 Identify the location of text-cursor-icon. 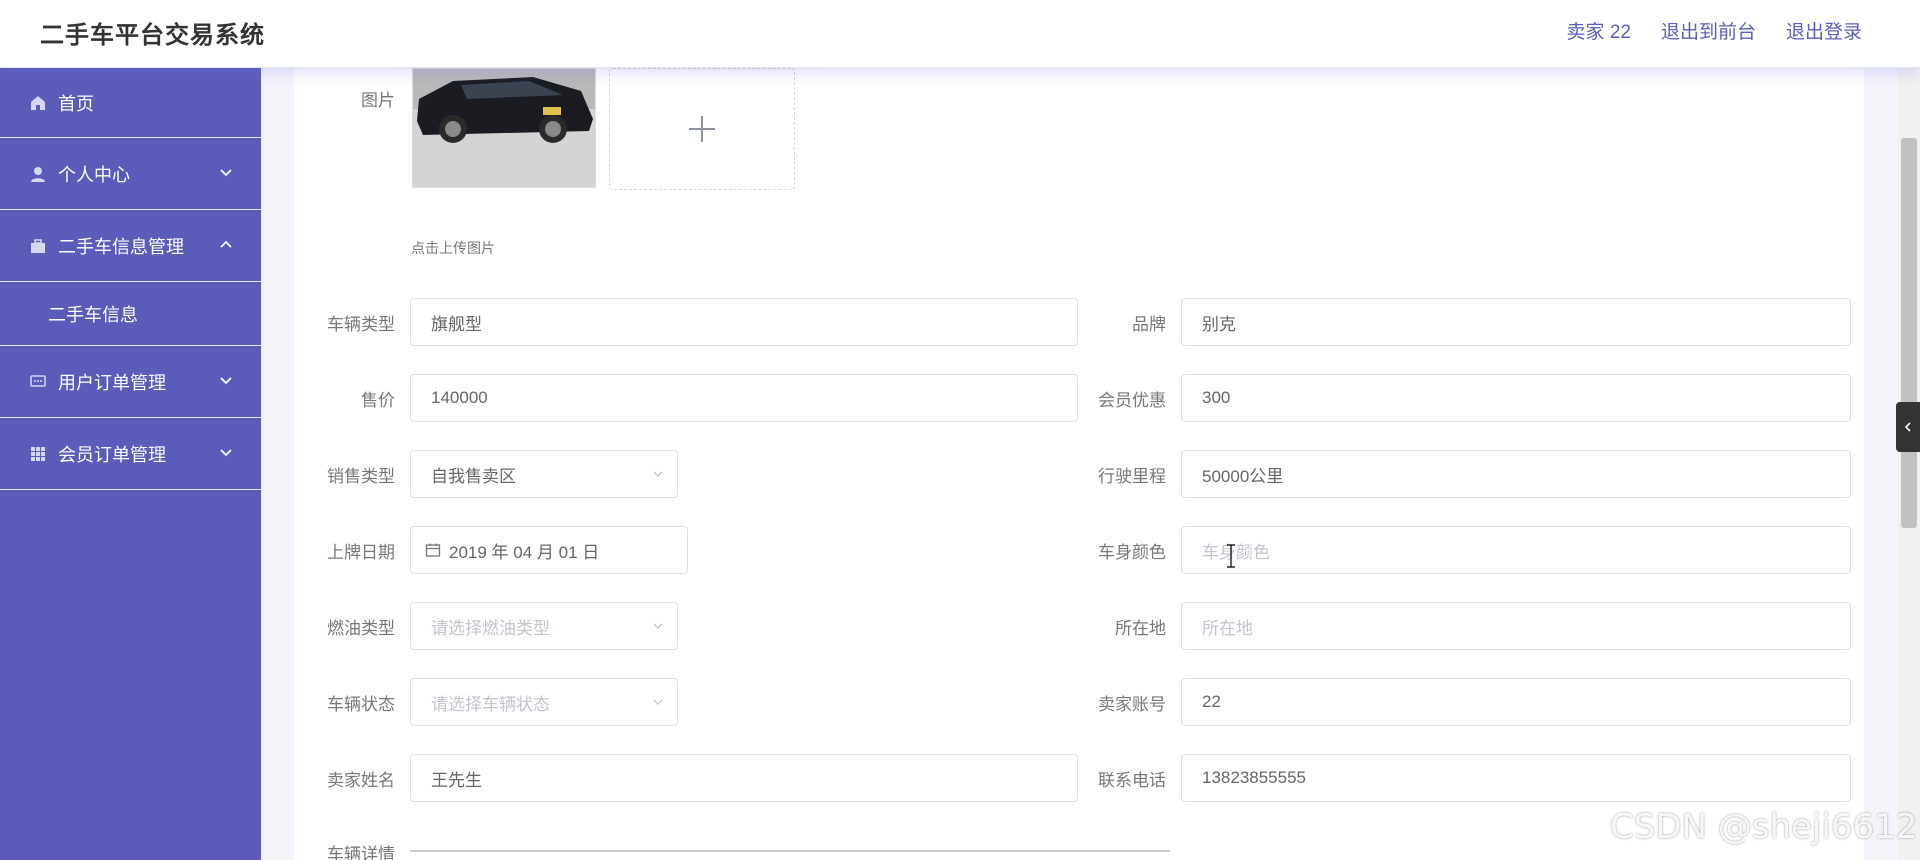
(1231, 556).